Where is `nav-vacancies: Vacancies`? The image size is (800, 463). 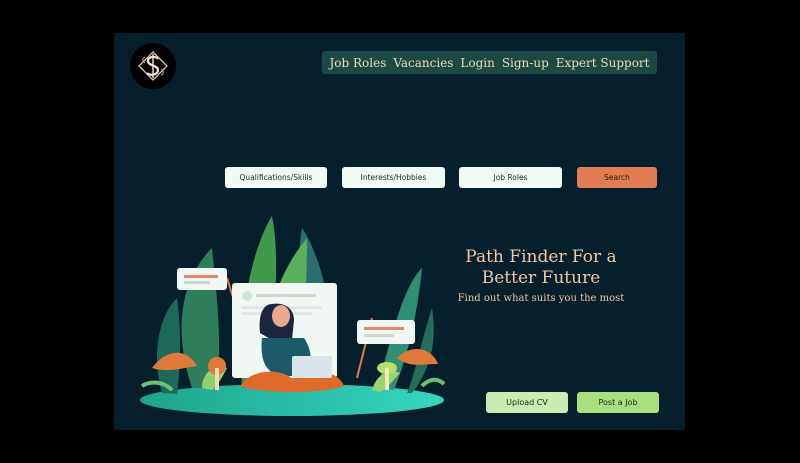 nav-vacancies: Vacancies is located at coordinates (423, 63).